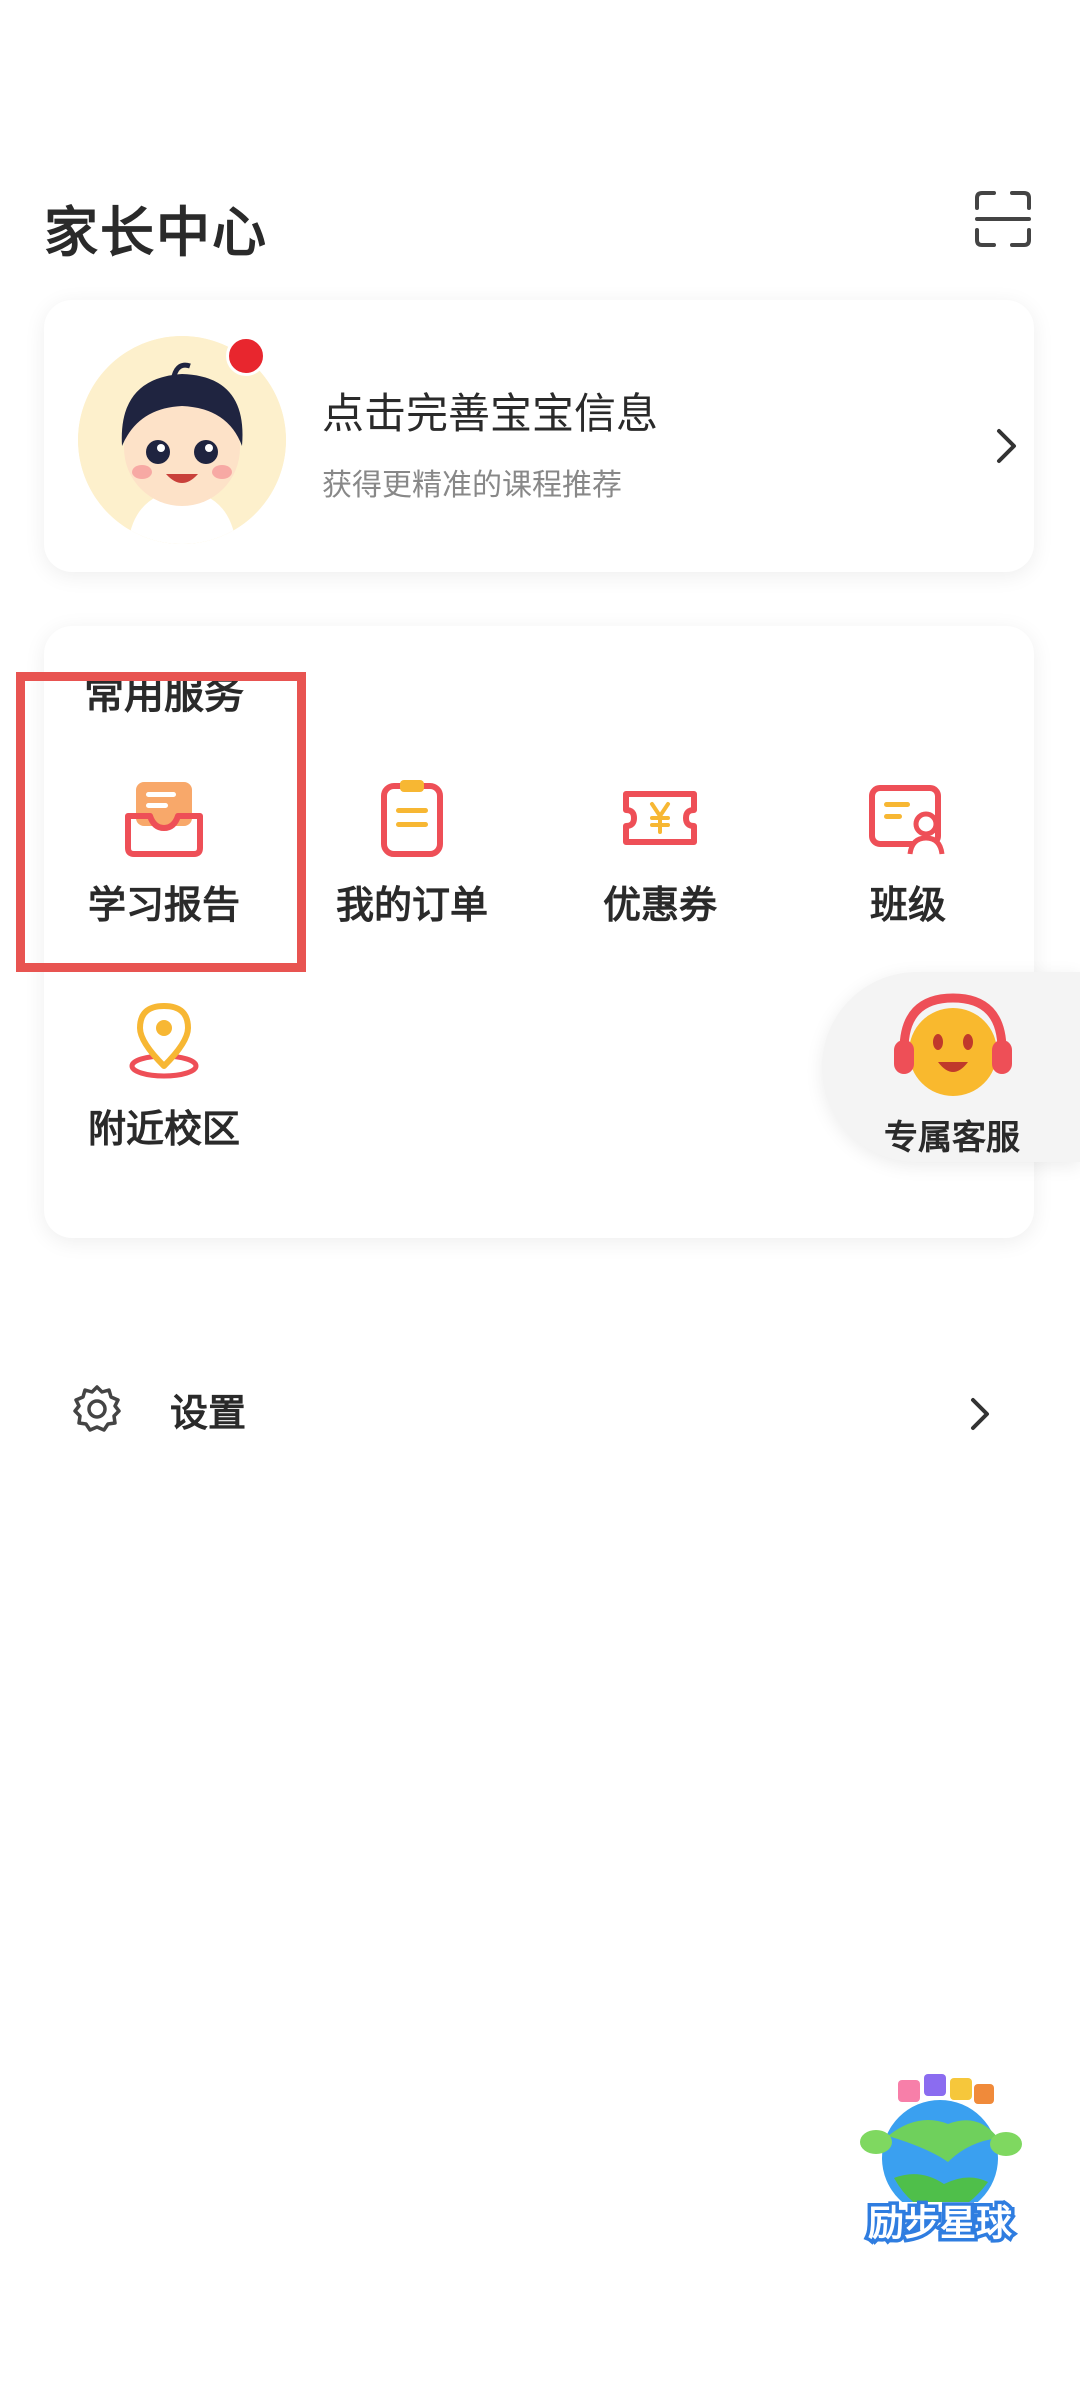 The image size is (1080, 2408). I want to click on service-label: 班级, so click(907, 905).